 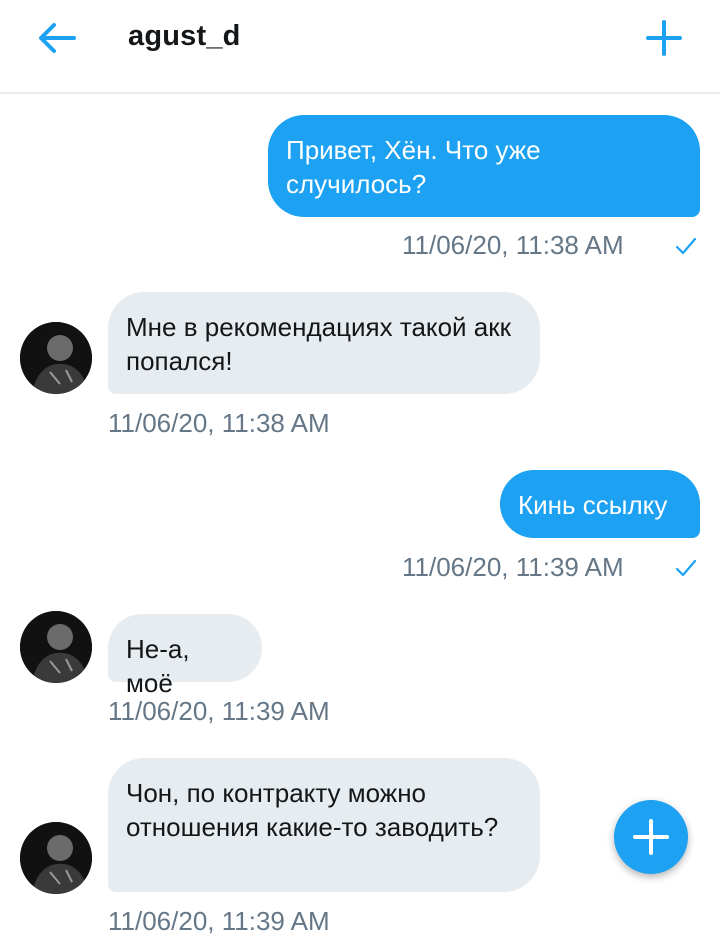 What do you see at coordinates (413, 167) in the screenshot?
I see `message-text: Привет, Хён. Что уже случилось?` at bounding box center [413, 167].